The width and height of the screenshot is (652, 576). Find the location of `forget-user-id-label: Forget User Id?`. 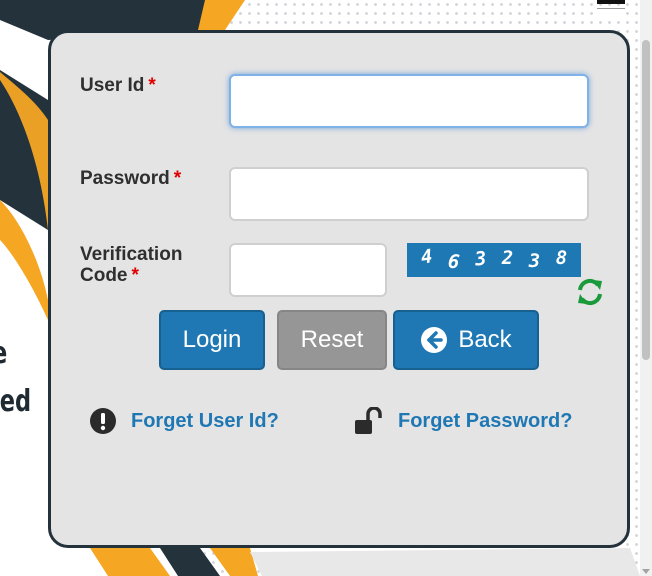

forget-user-id-label: Forget User Id? is located at coordinates (205, 420).